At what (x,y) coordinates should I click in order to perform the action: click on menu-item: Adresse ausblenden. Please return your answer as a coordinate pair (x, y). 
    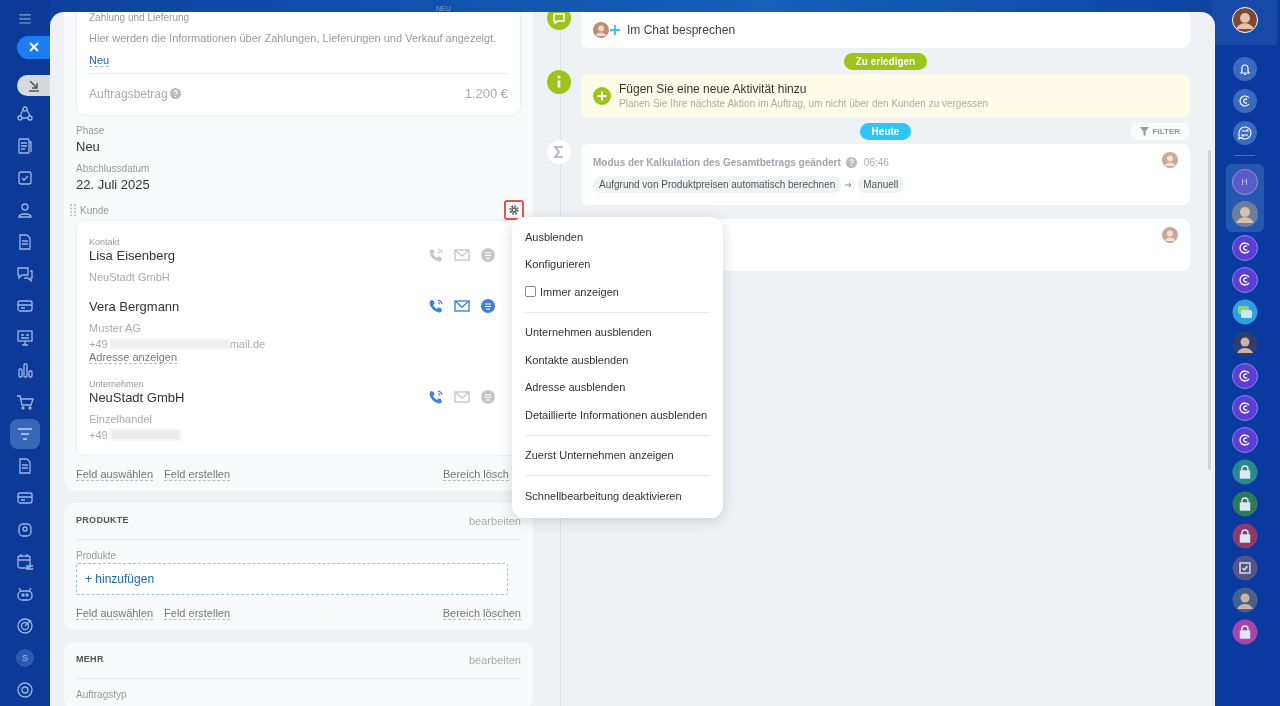
    Looking at the image, I should click on (617, 387).